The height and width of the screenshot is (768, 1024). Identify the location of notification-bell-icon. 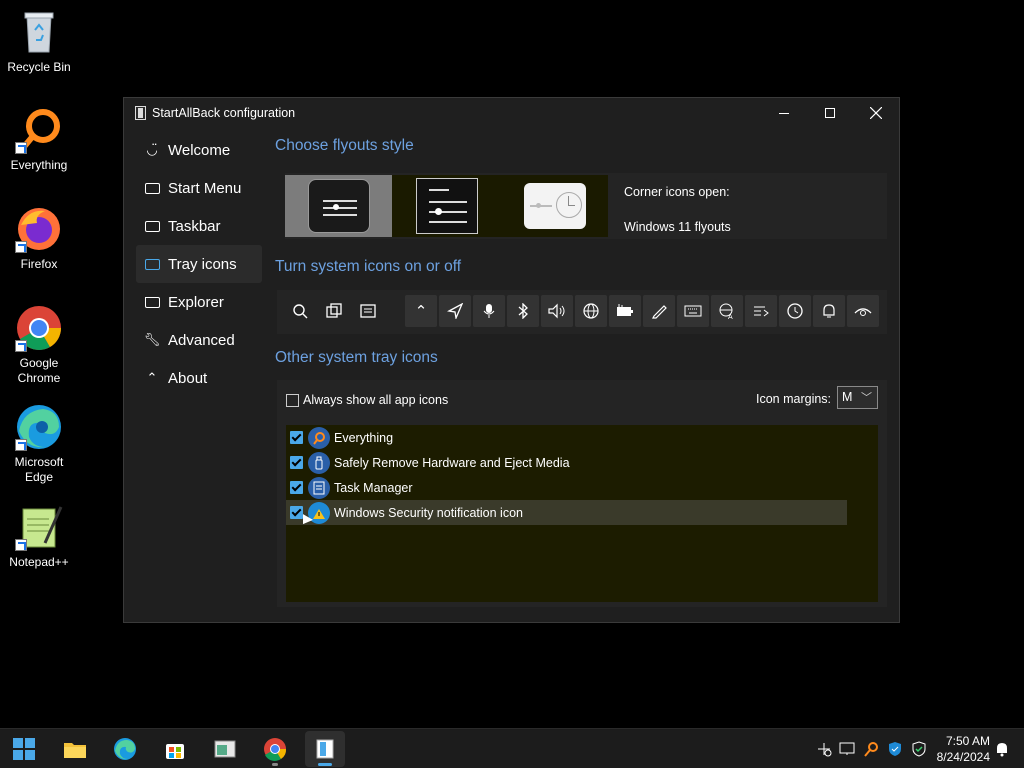
(1002, 749).